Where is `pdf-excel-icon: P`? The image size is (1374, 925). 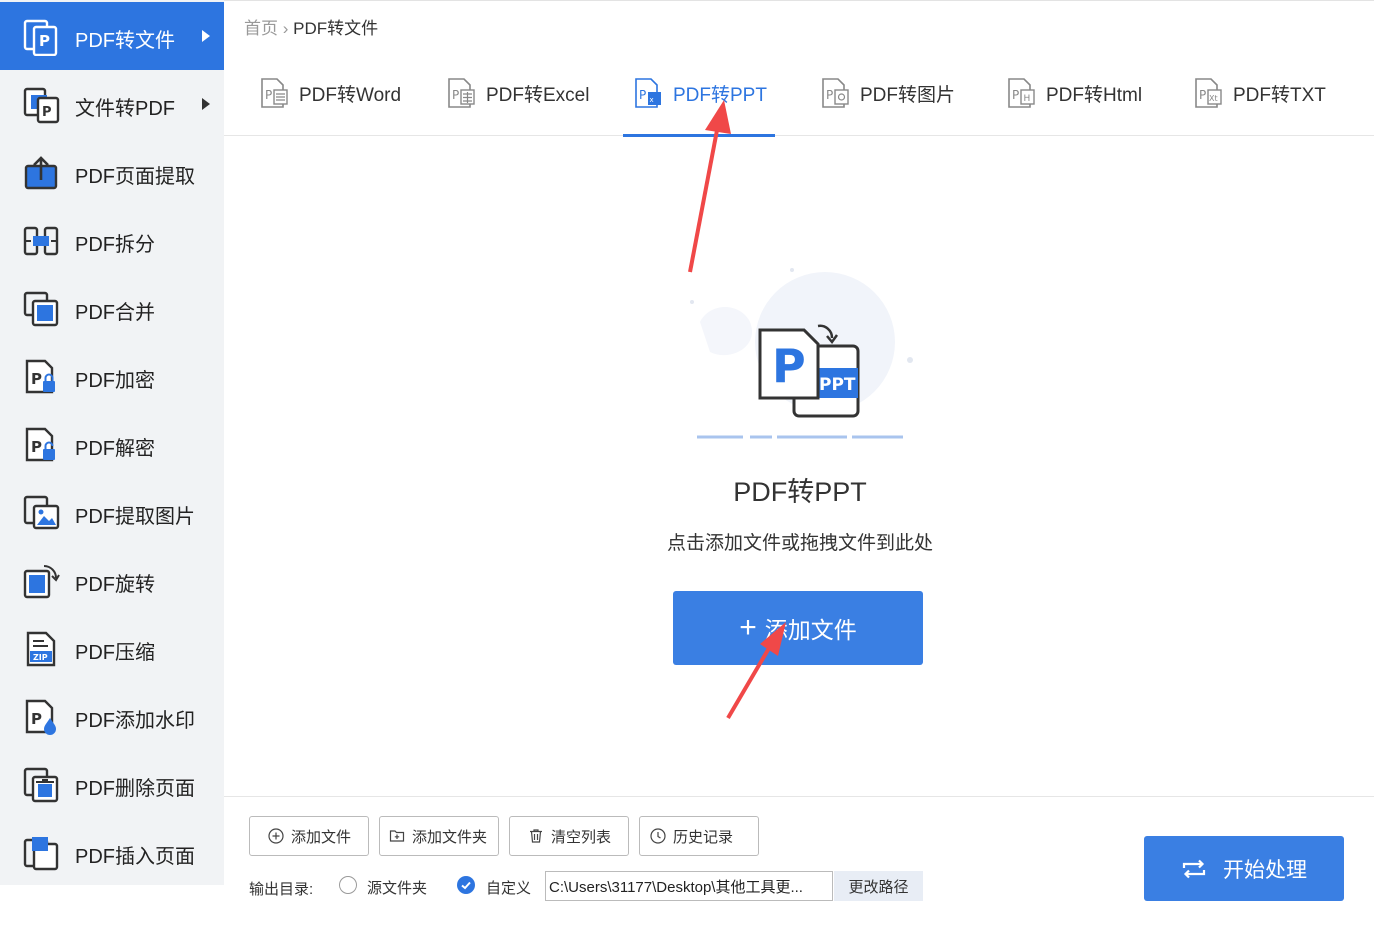 pdf-excel-icon: P is located at coordinates (461, 93).